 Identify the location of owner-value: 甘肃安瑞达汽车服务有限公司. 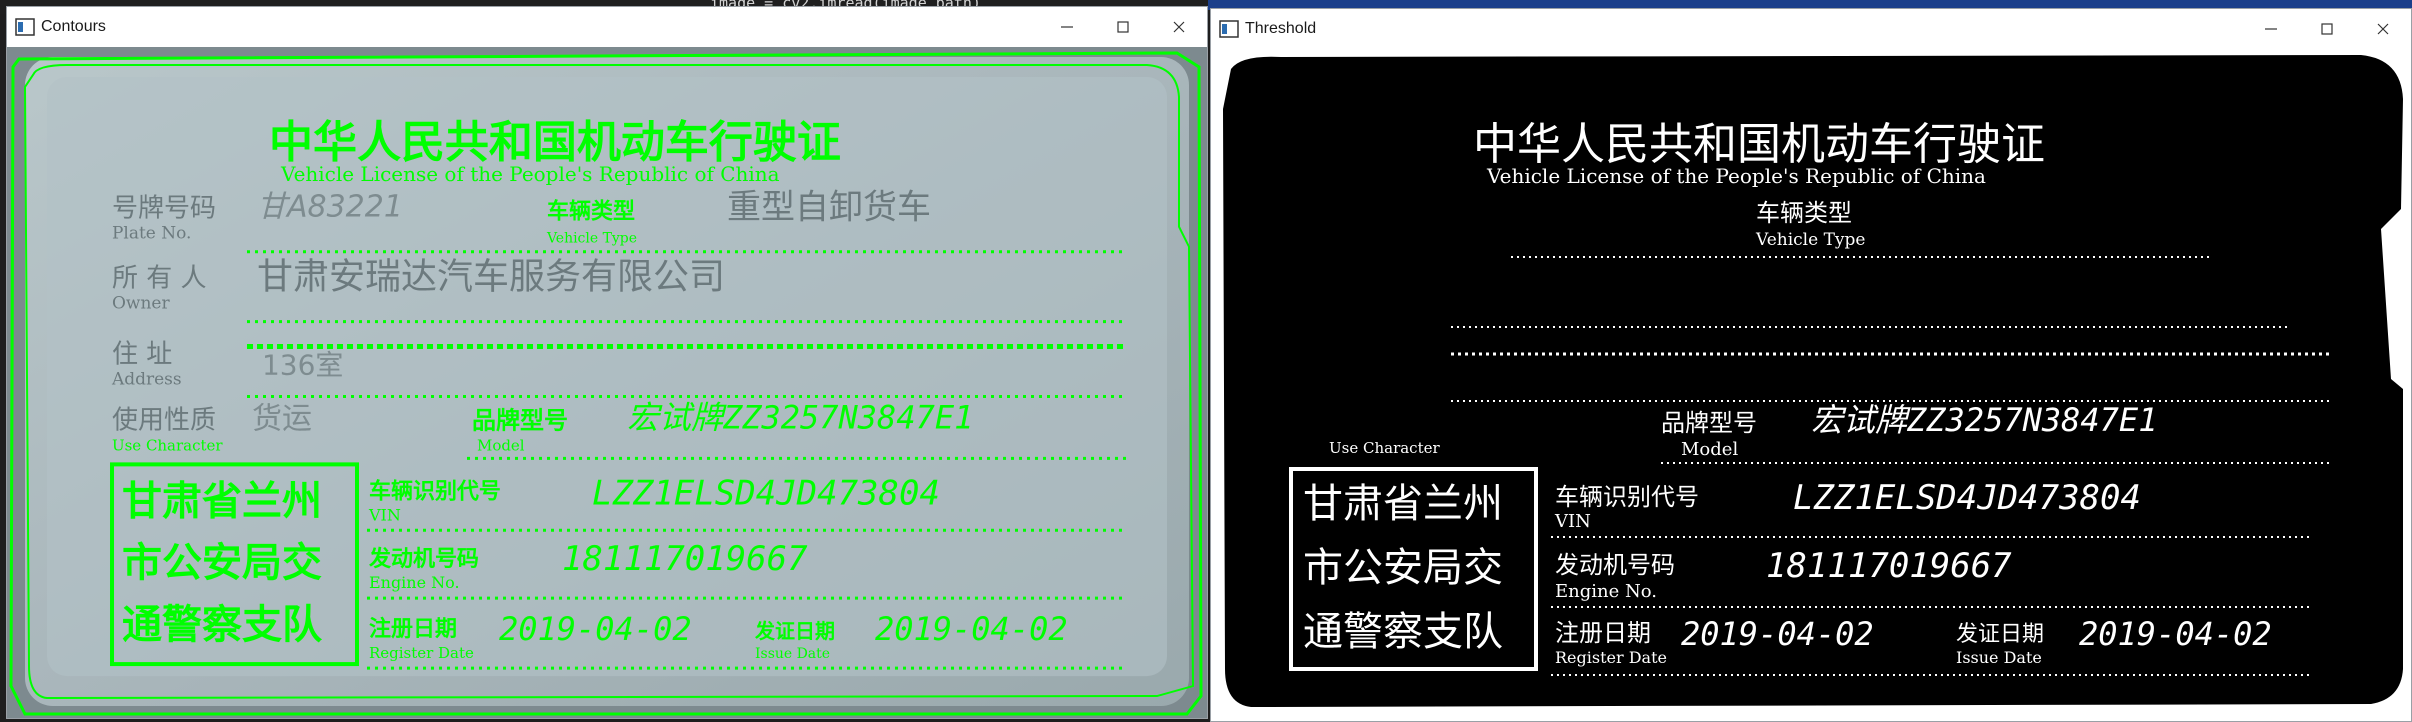
(491, 277).